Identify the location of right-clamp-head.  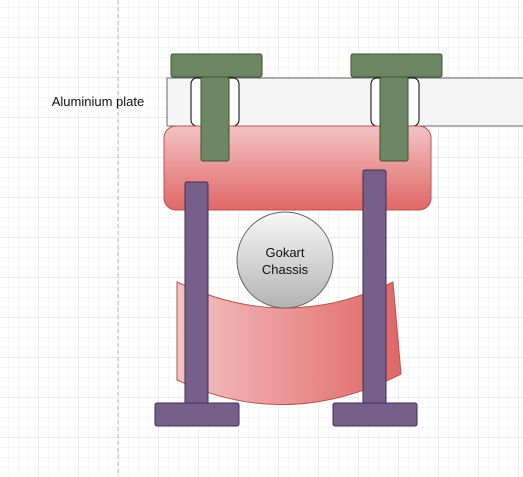
(396, 65).